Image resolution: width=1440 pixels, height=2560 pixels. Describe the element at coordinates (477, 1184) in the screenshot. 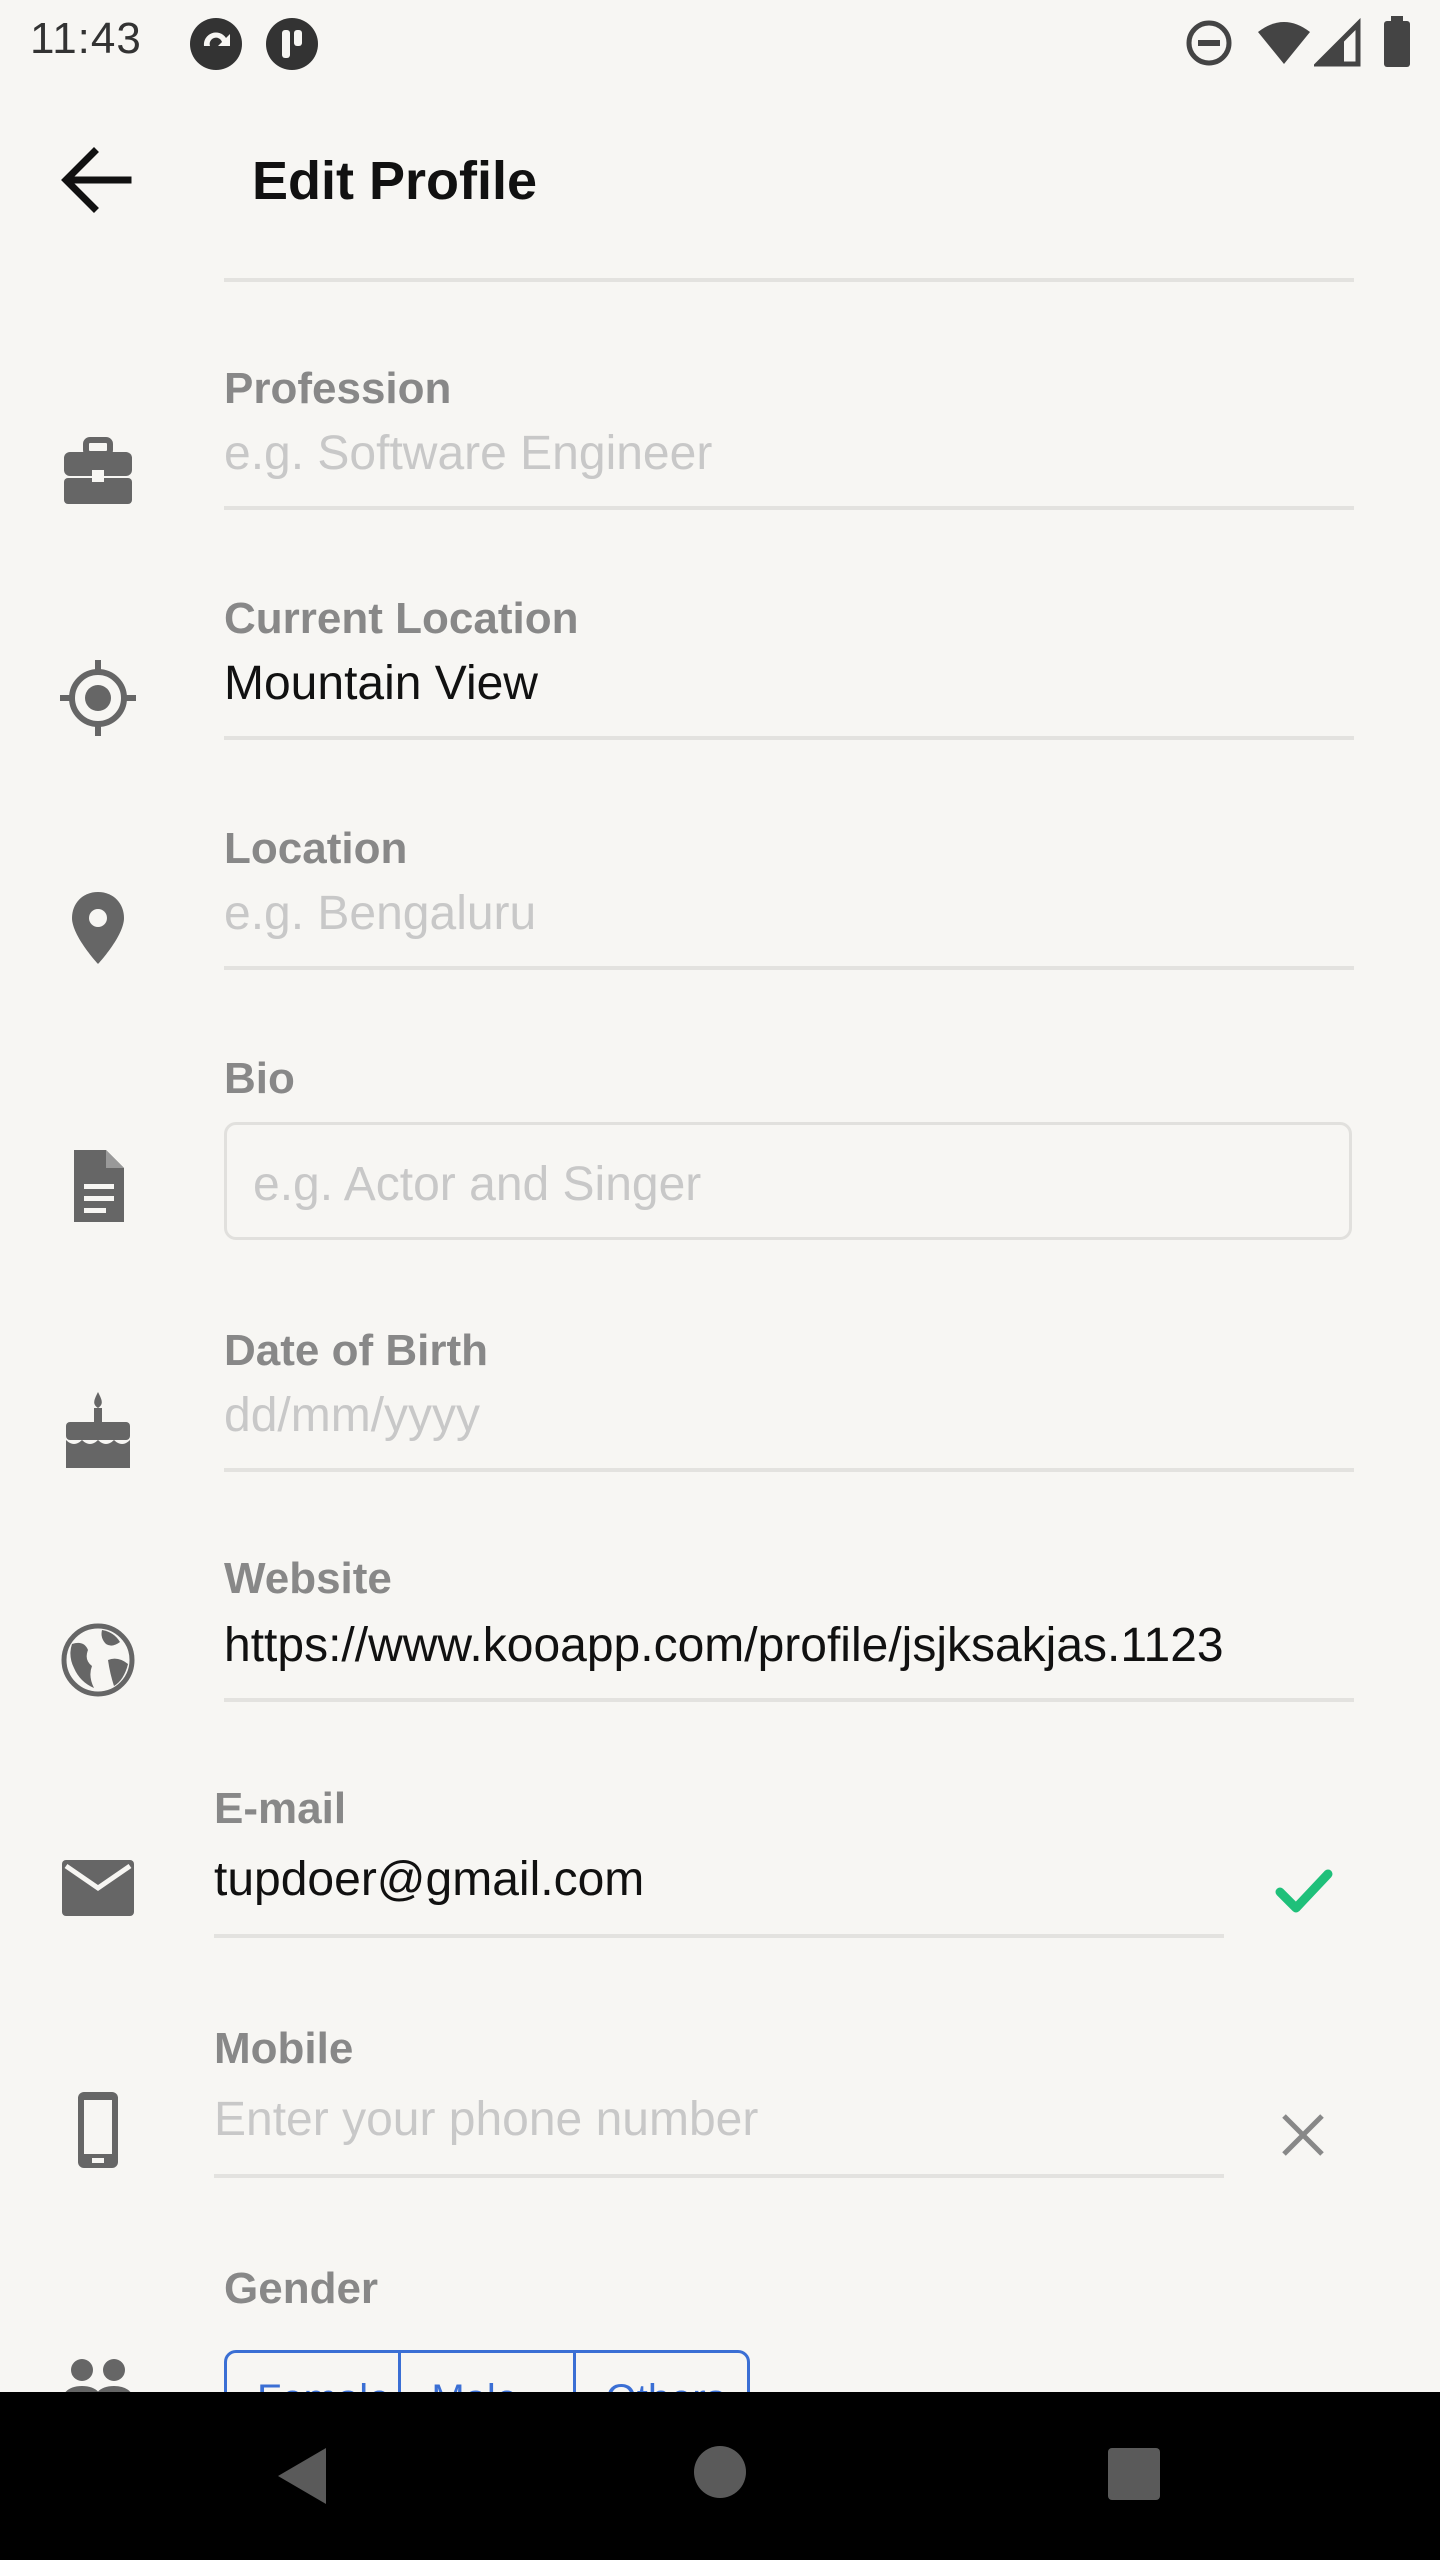

I see `bio-placeholder: e.g. Actor and Singer` at that location.